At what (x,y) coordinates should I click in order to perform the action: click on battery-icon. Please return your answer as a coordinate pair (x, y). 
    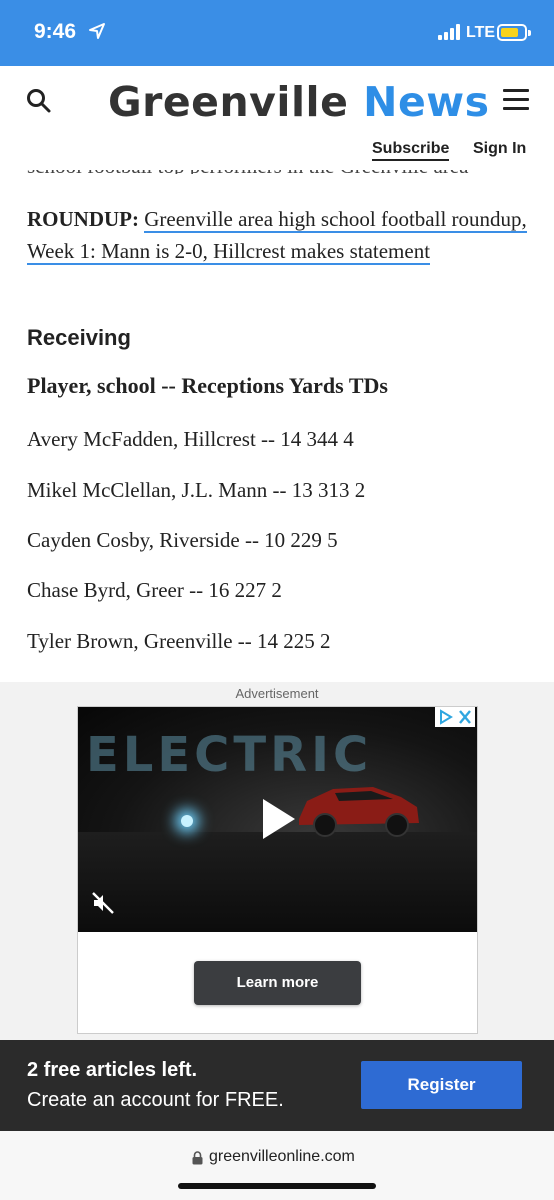
    Looking at the image, I should click on (514, 32).